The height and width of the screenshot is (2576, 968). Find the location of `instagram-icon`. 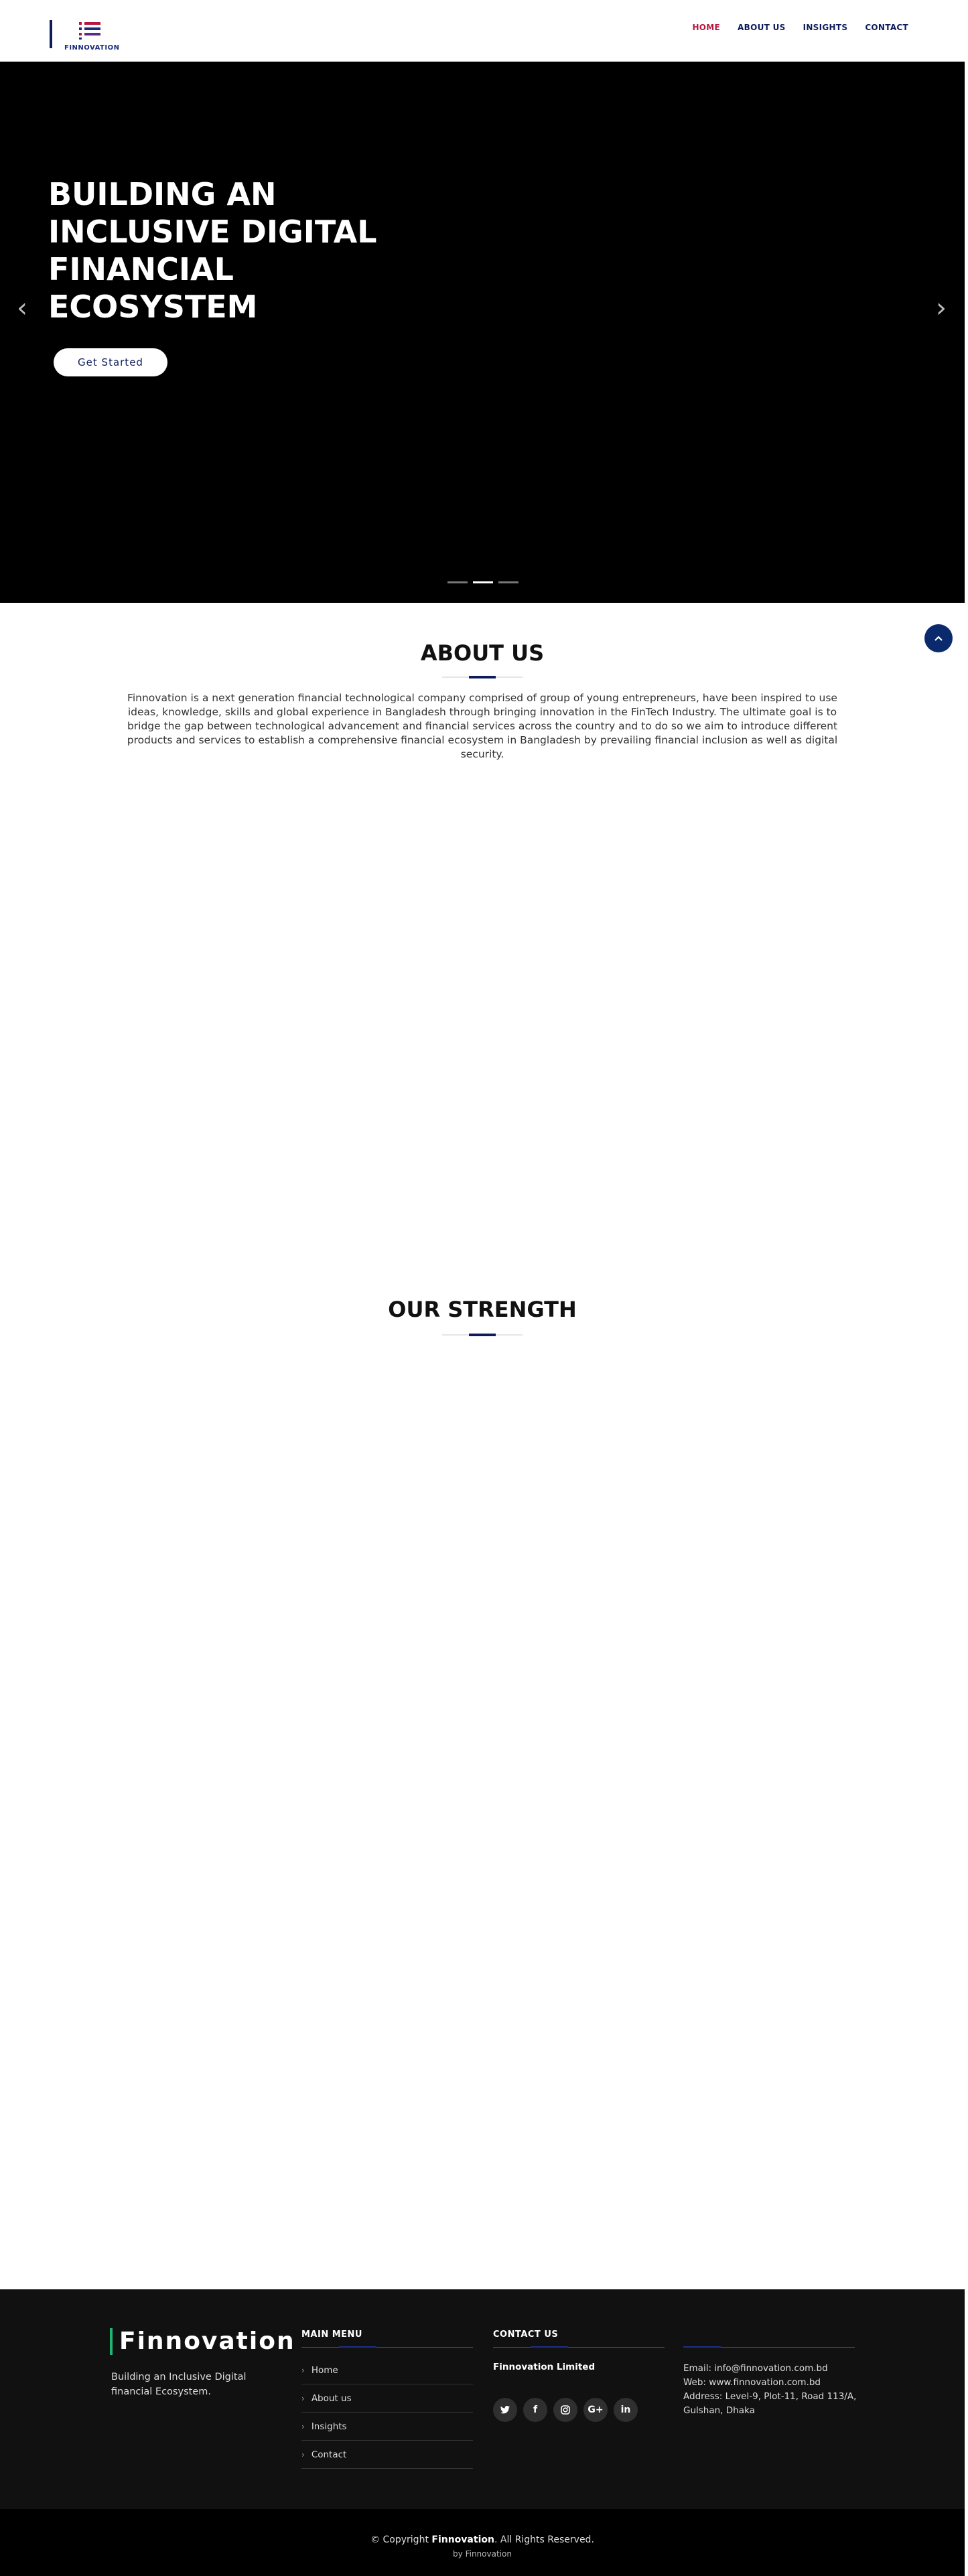

instagram-icon is located at coordinates (565, 2410).